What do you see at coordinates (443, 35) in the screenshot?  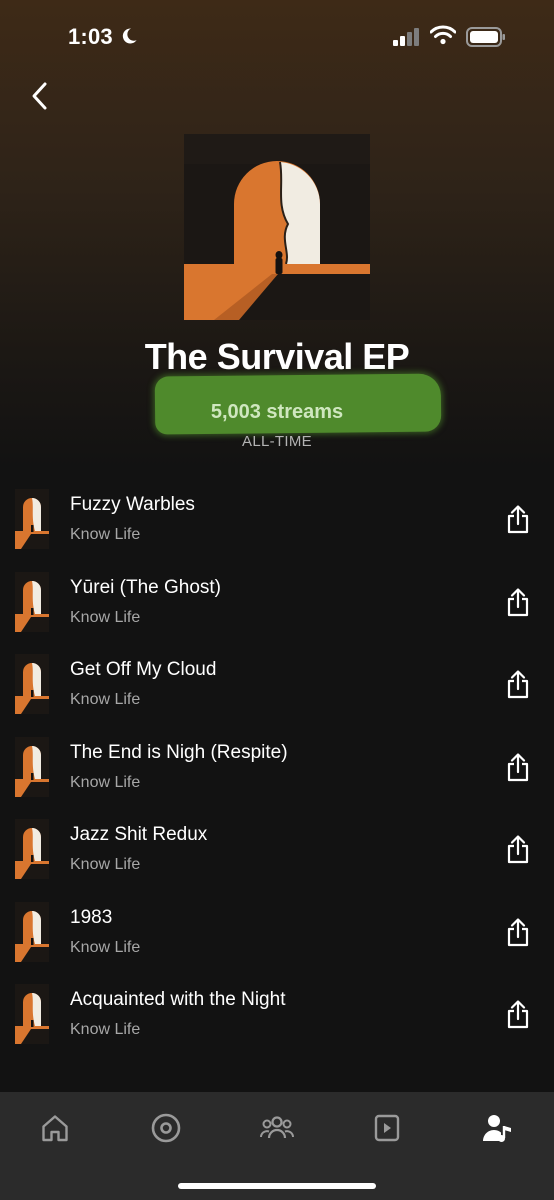 I see `wifi-icon` at bounding box center [443, 35].